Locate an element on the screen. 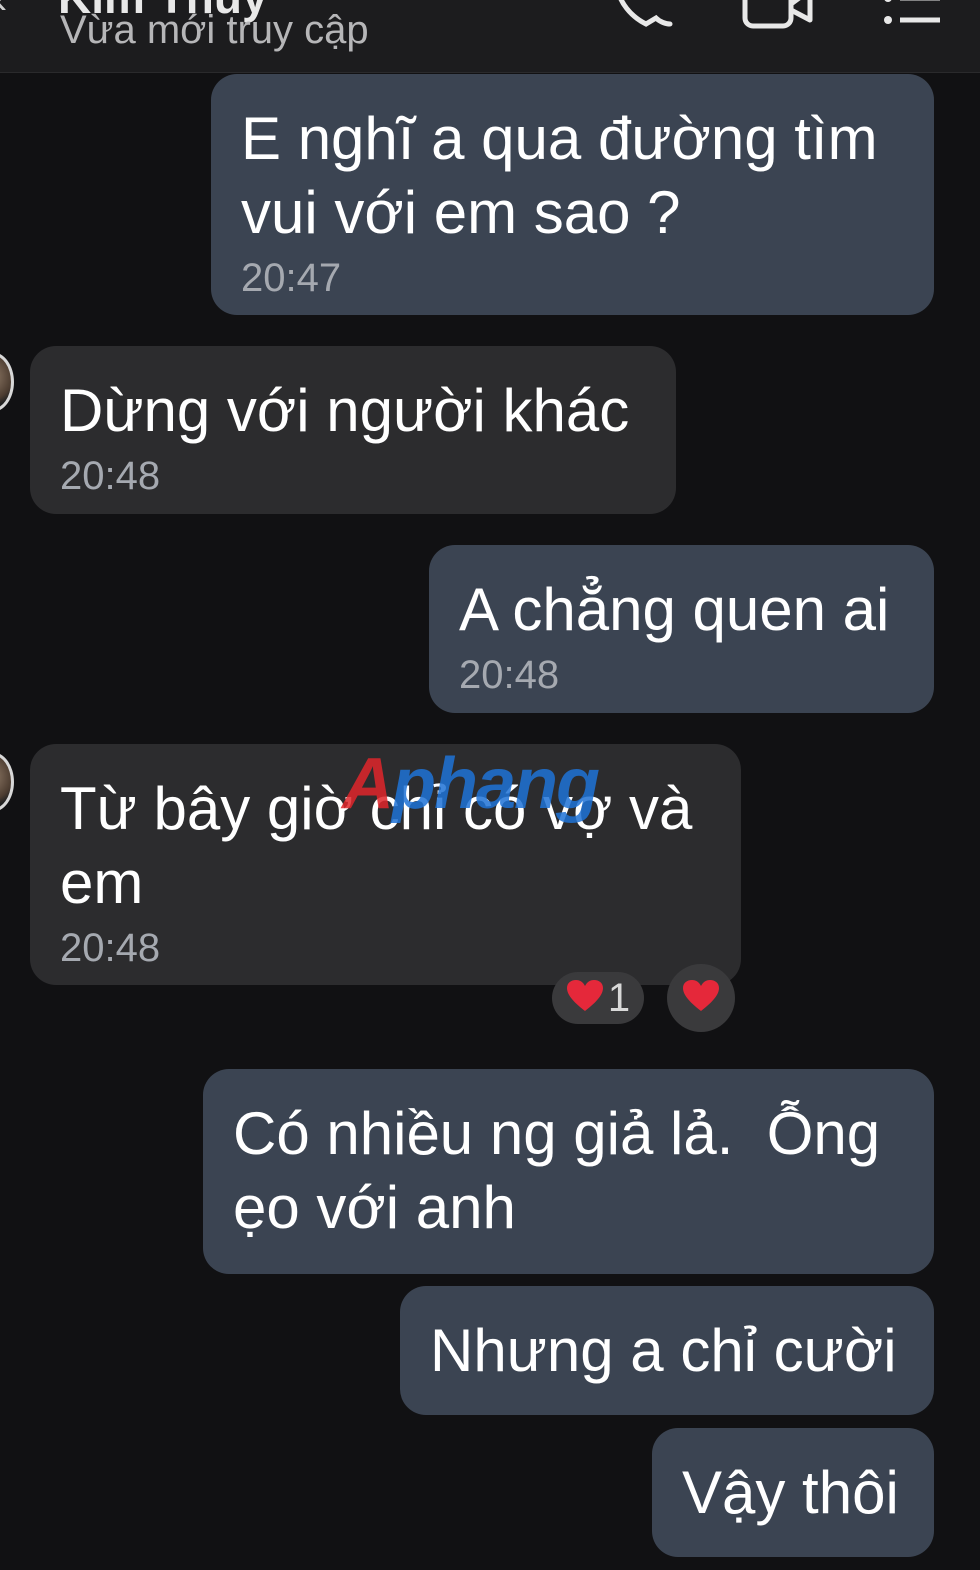 The image size is (980, 1570). message-bubble-outgoing: Có nhiều ng giả lả. Ỗng ẹo với anh is located at coordinates (568, 1171).